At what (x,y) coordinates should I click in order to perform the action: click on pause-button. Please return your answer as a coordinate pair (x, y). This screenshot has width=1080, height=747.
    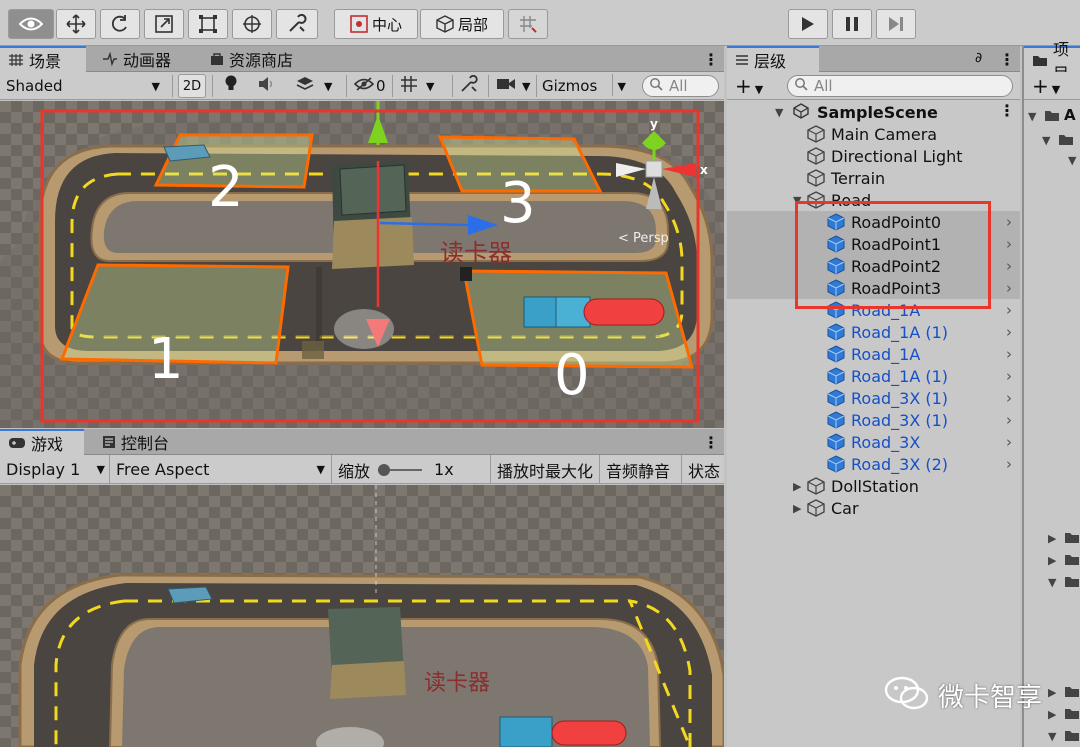
    Looking at the image, I should click on (852, 24).